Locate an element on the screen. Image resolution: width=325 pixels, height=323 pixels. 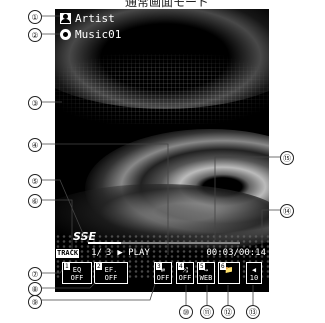
callout-6: ⑥ is located at coordinates (35, 201).